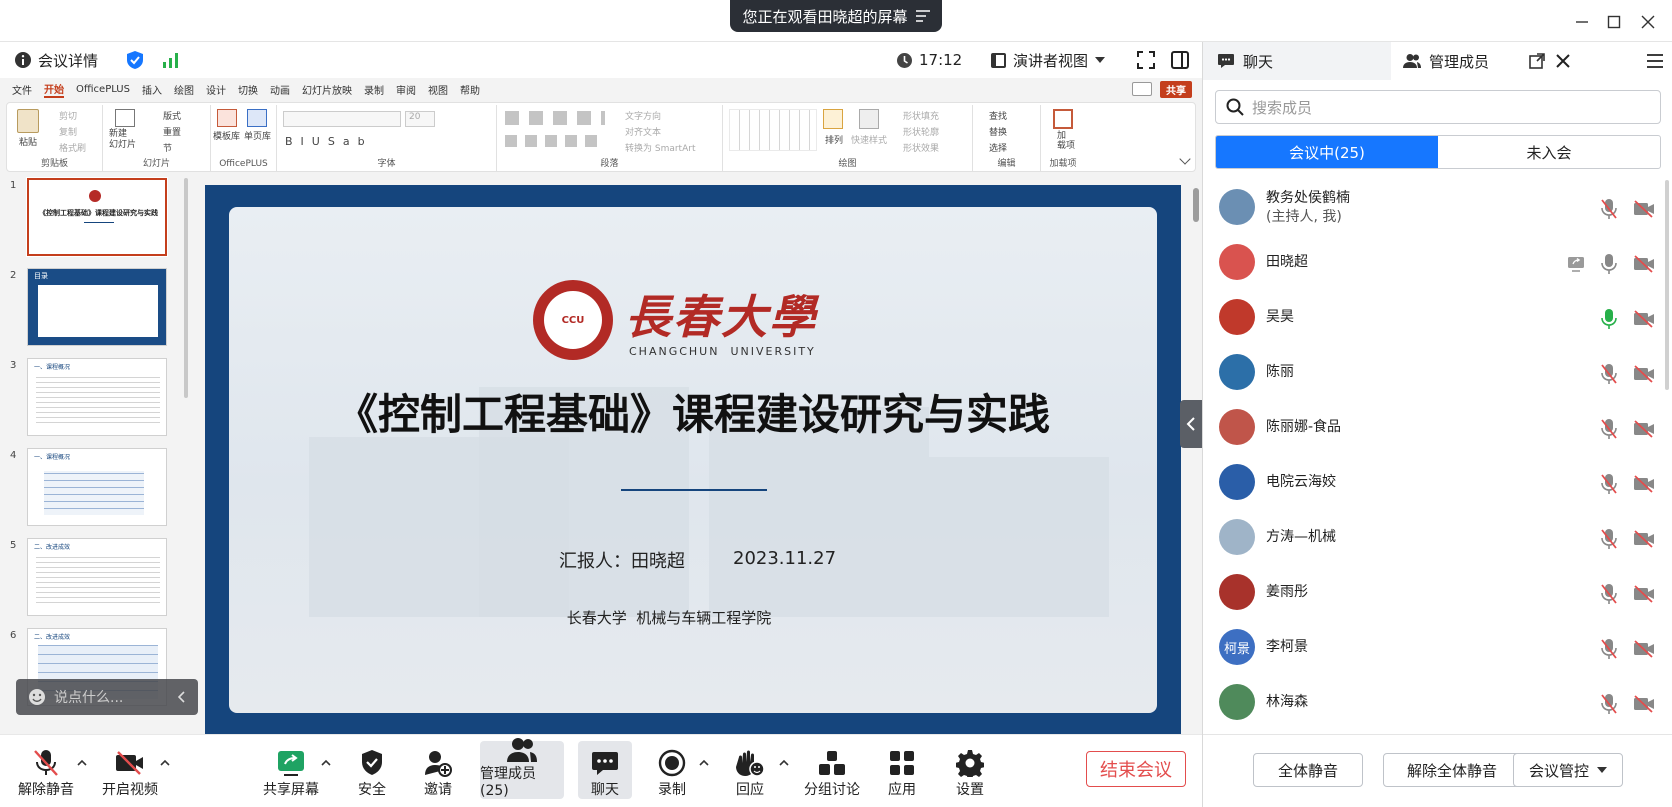 The width and height of the screenshot is (1672, 807). Describe the element at coordinates (773, 130) in the screenshot. I see `shapes-gallery` at that location.